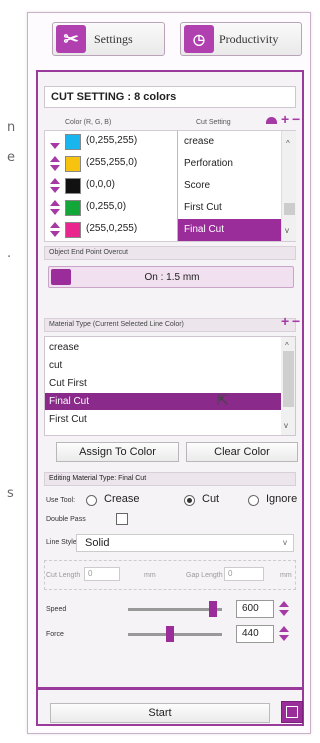 The image size is (320, 743). I want to click on rgb-value: (0,255,0), so click(106, 206).